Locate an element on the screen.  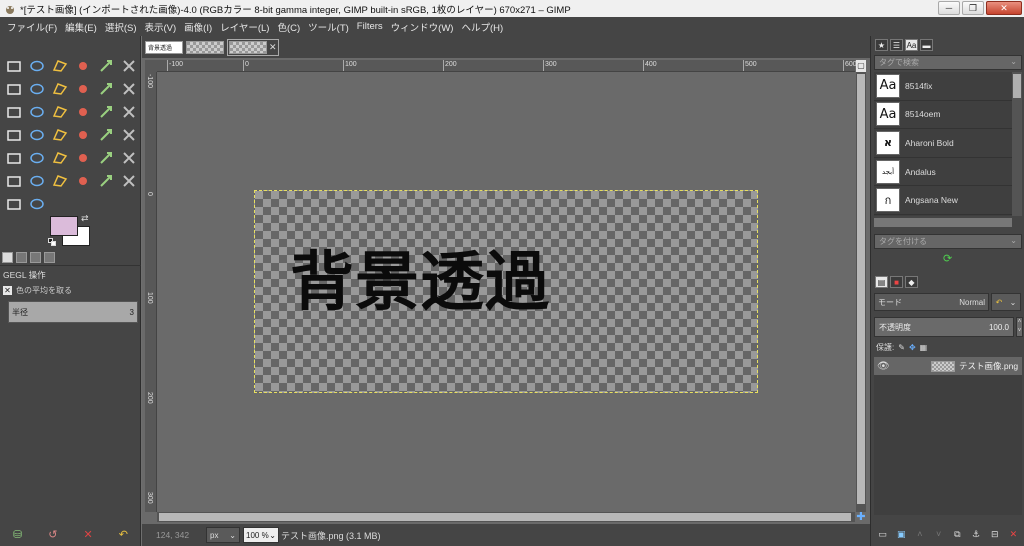
text-tool-icon is located at coordinates (128, 134).